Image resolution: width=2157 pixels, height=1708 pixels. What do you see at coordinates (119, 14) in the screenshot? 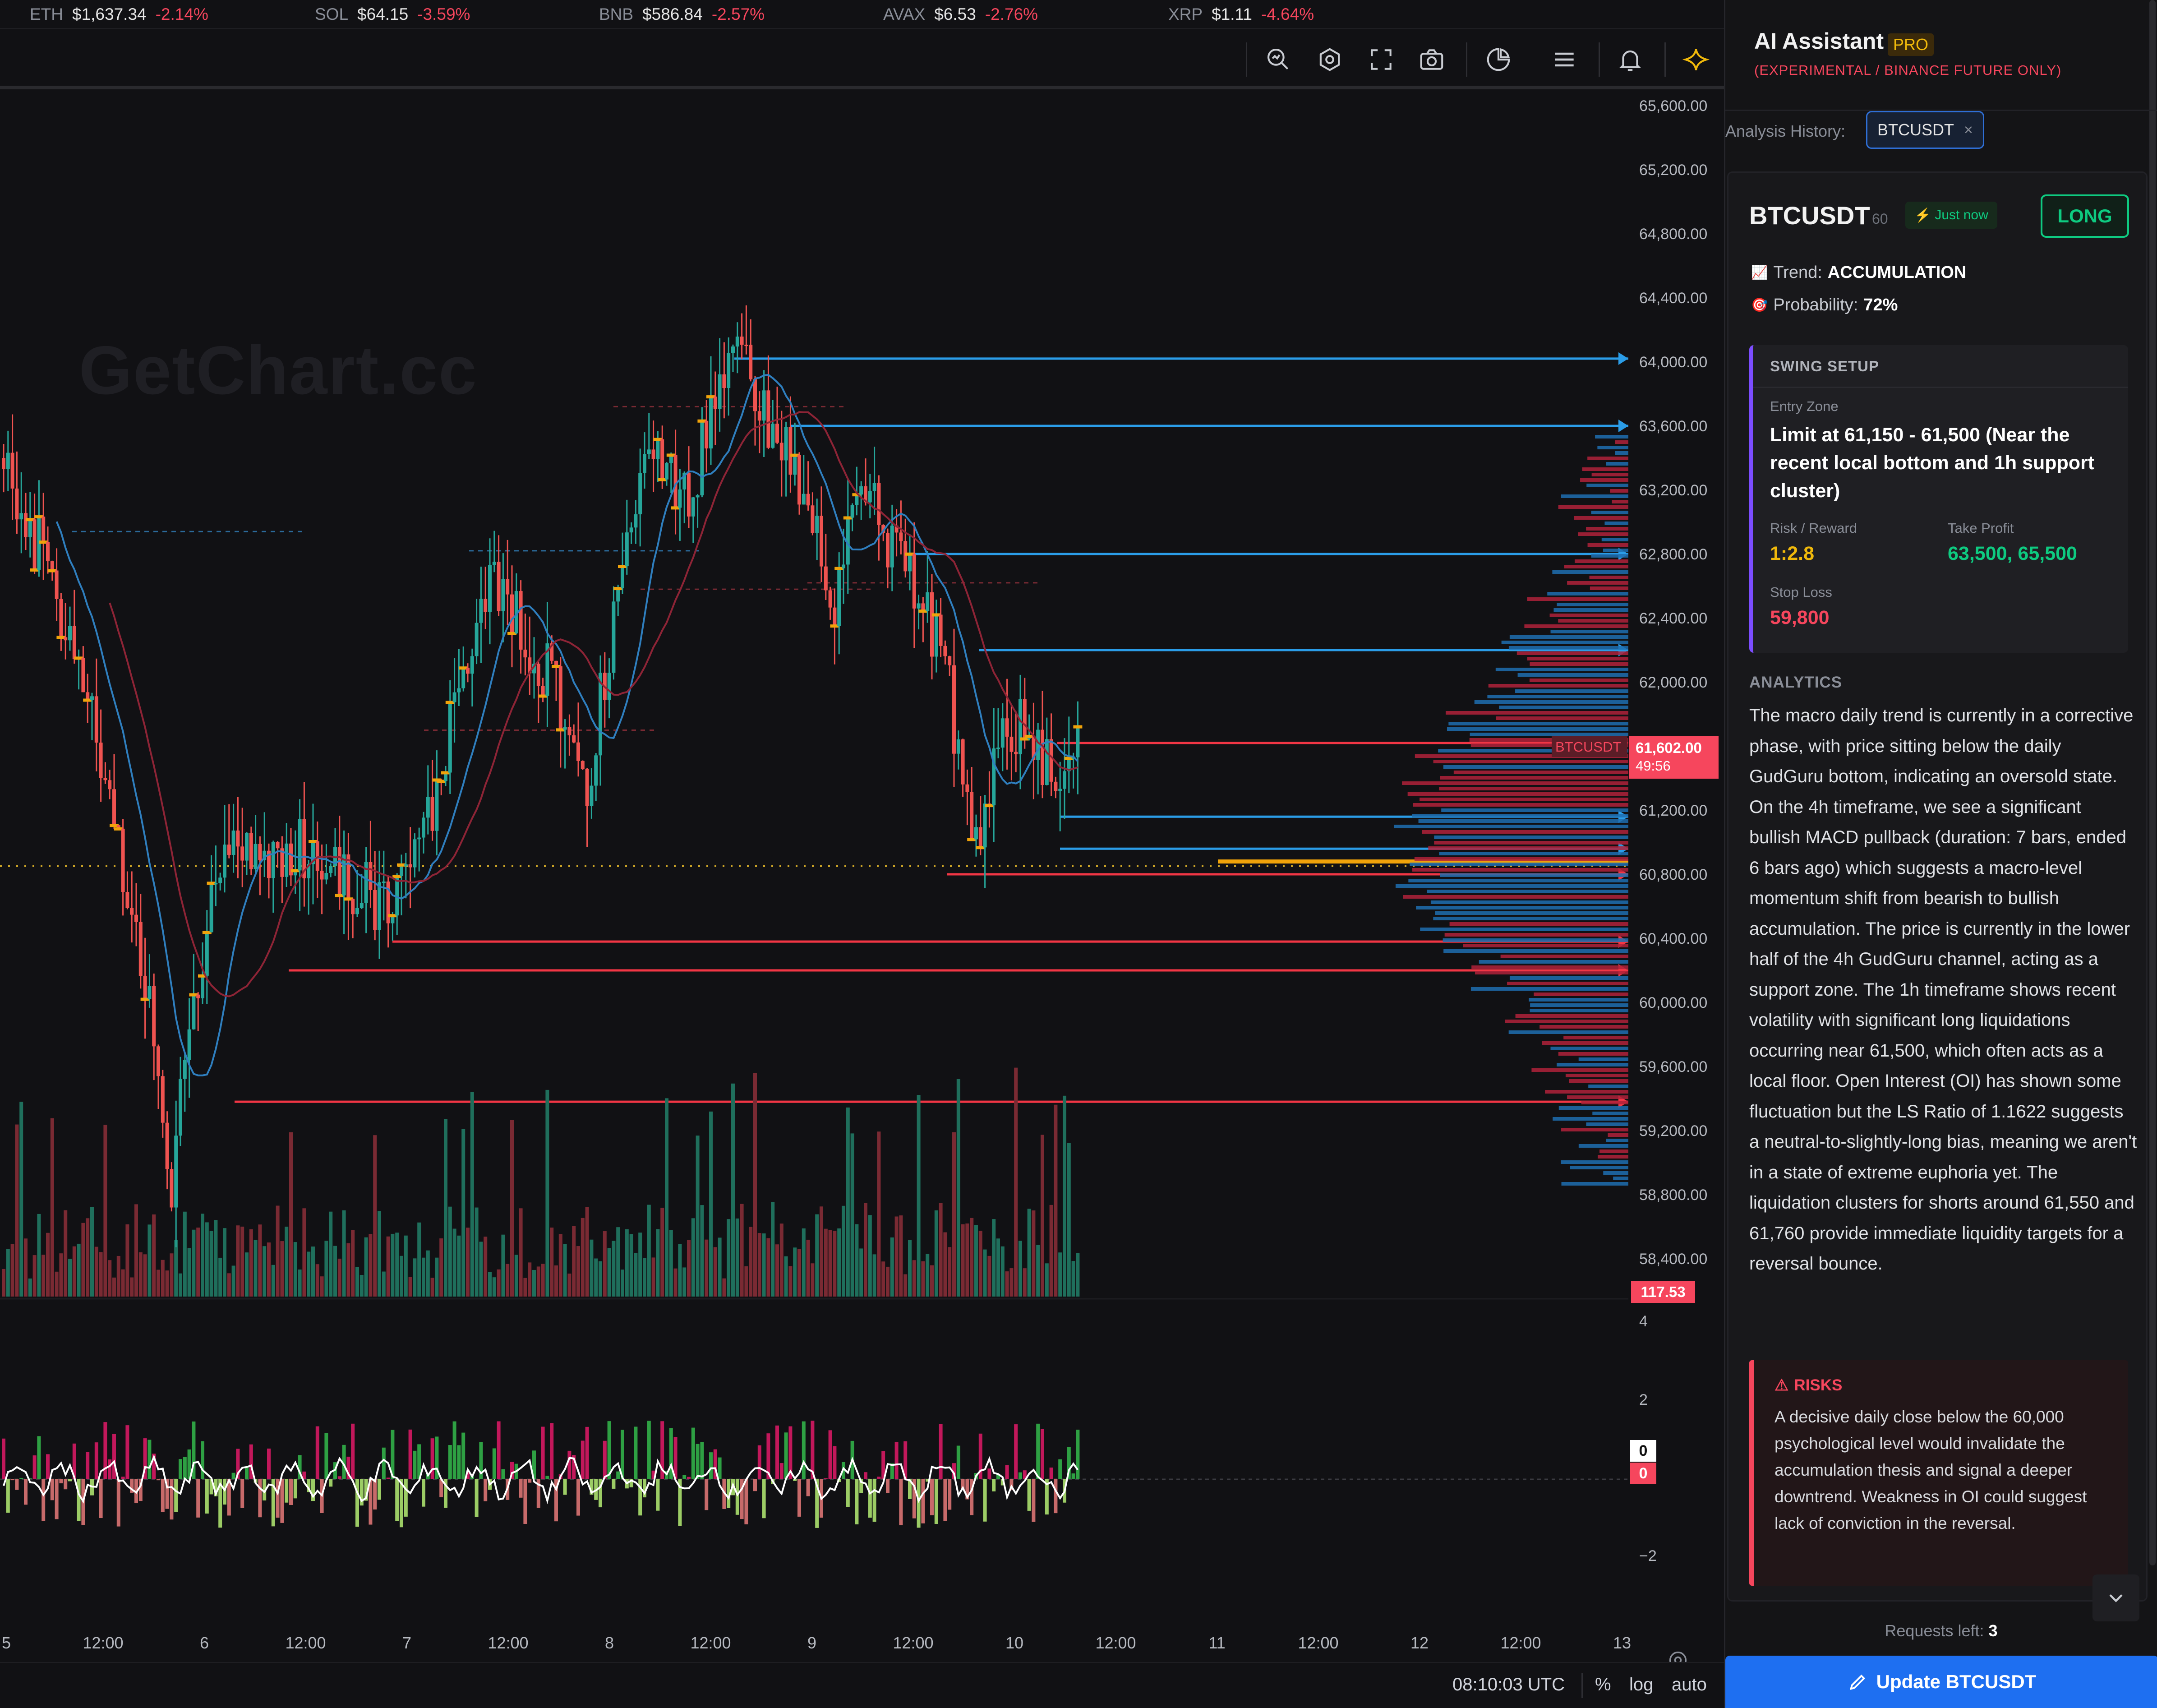
I see `ticker-item-eth: ETH $1,637.34 -2.14%` at bounding box center [119, 14].